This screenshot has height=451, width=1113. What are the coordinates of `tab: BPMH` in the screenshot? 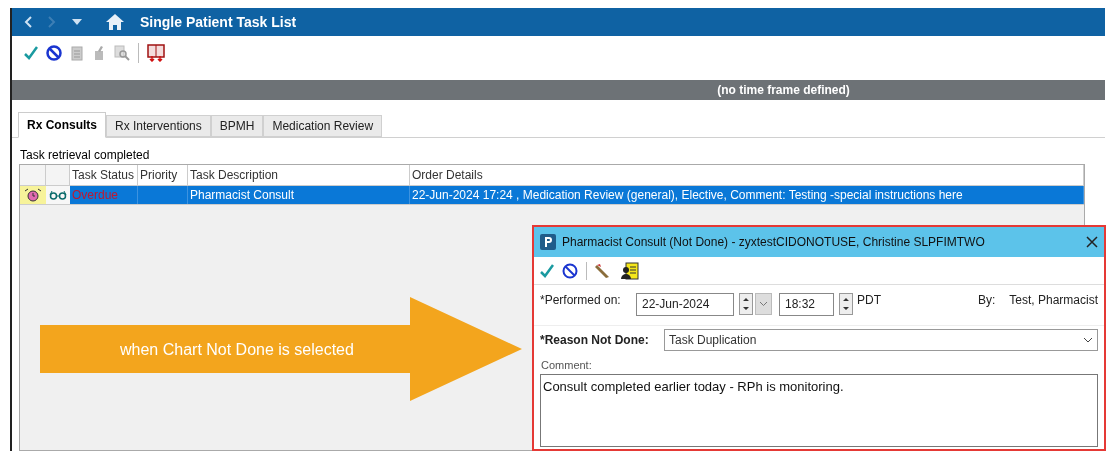 It's located at (237, 126).